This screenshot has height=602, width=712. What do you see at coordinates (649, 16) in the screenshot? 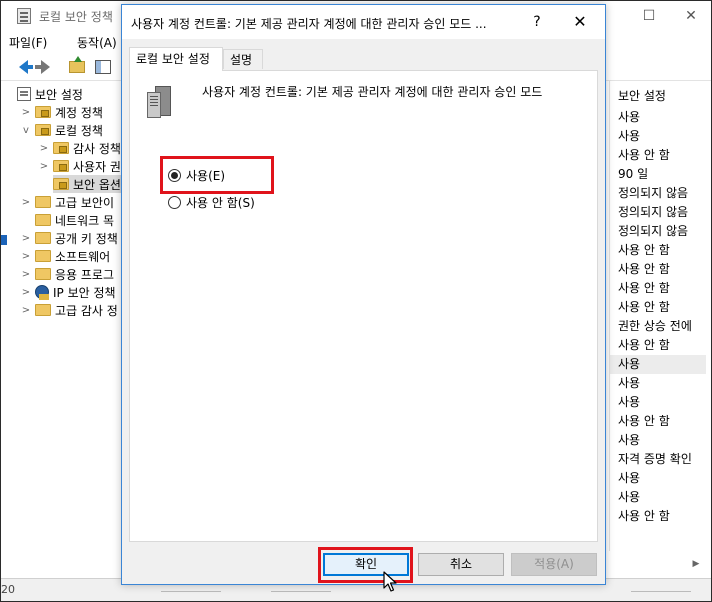
I see `maximize-icon: ☐` at bounding box center [649, 16].